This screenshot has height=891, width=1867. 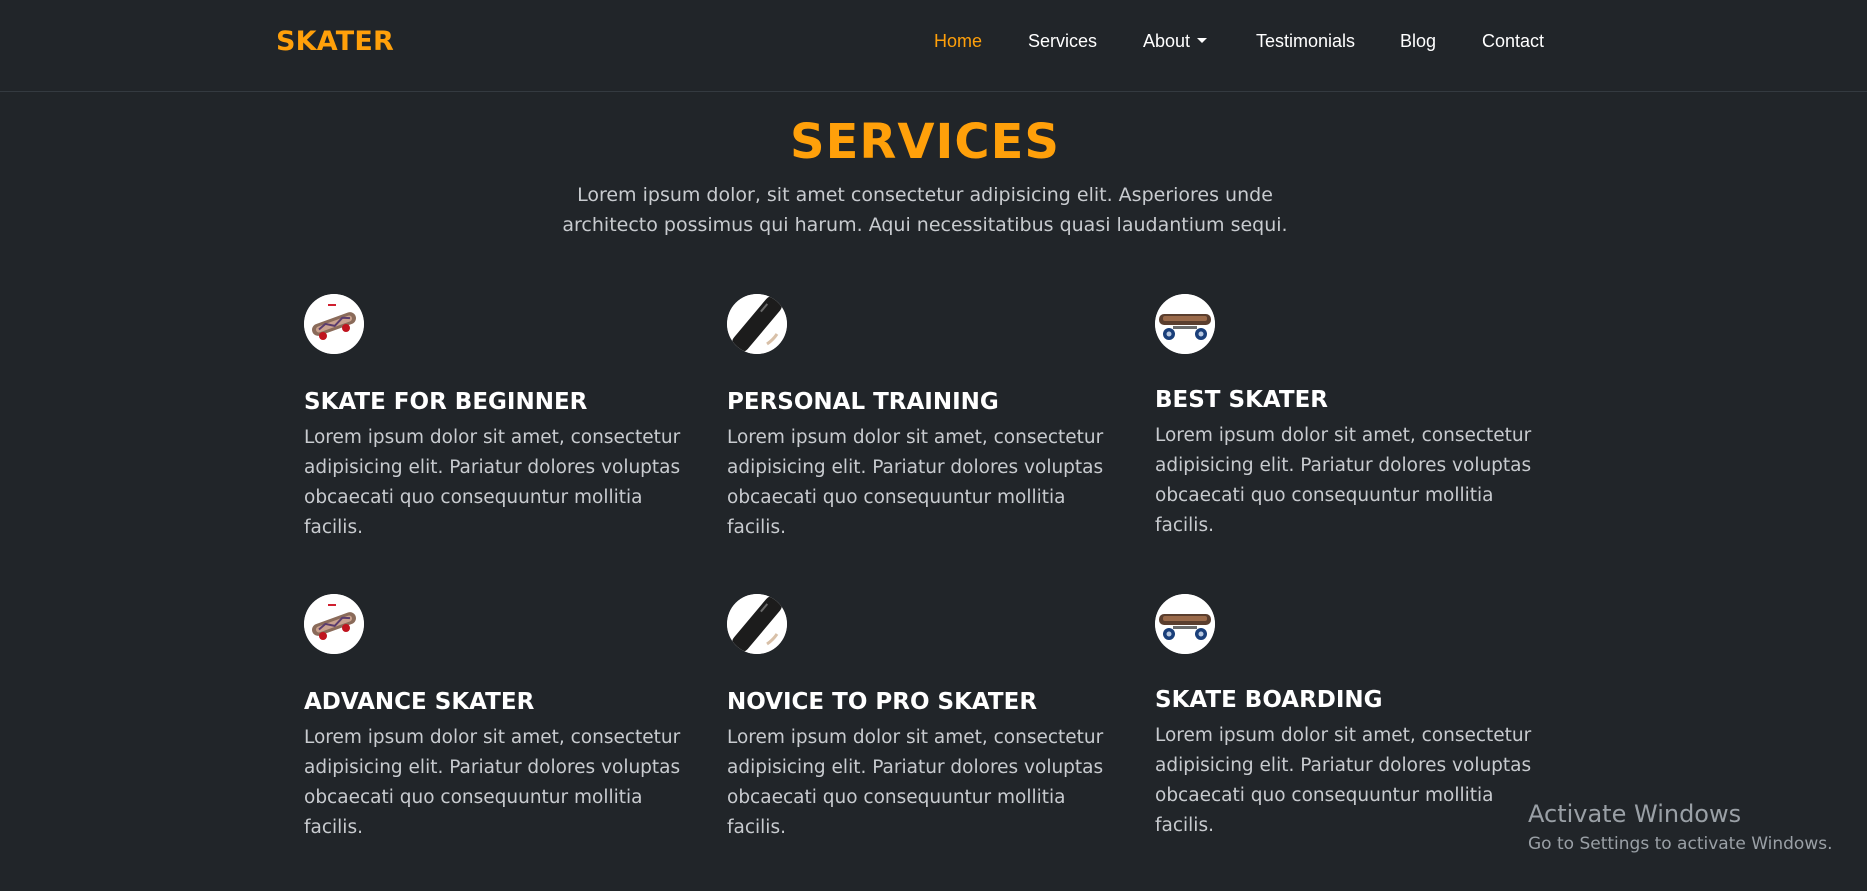 I want to click on service-title: NOVICE TO PRO SKATER, so click(x=882, y=702).